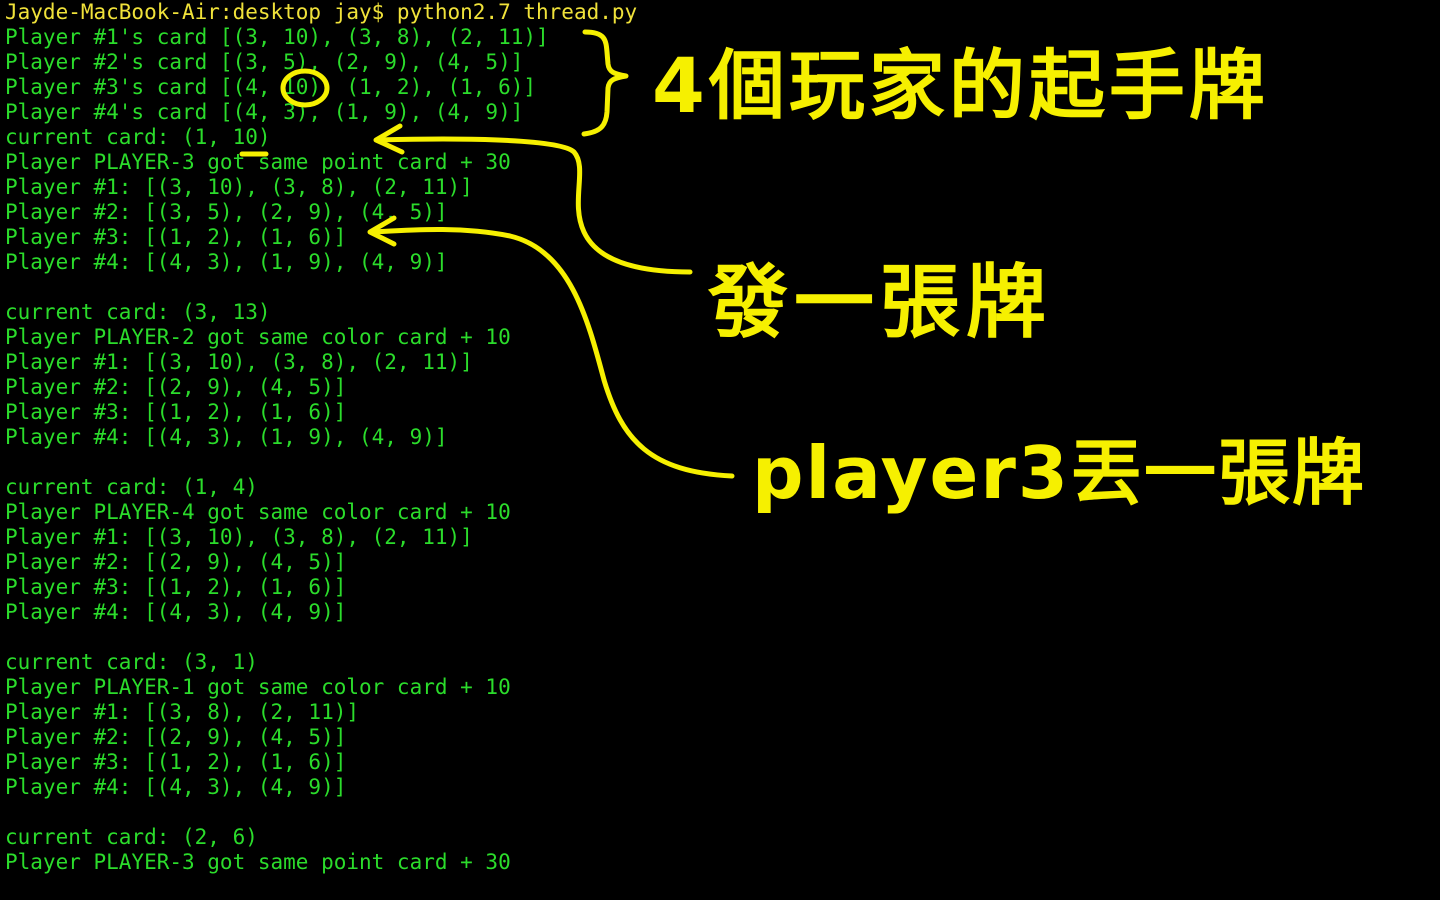 This screenshot has width=1440, height=900. Describe the element at coordinates (960, 85) in the screenshot. I see `annotation-starting-hands: 4個玩家的起手牌` at that location.